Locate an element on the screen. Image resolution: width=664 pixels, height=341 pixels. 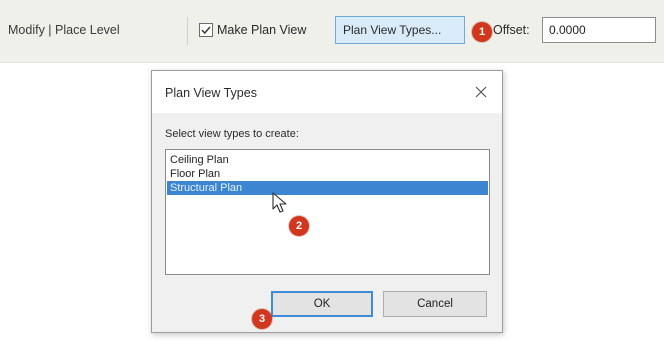
list-item-floor-plan: Floor Plan is located at coordinates (327, 174).